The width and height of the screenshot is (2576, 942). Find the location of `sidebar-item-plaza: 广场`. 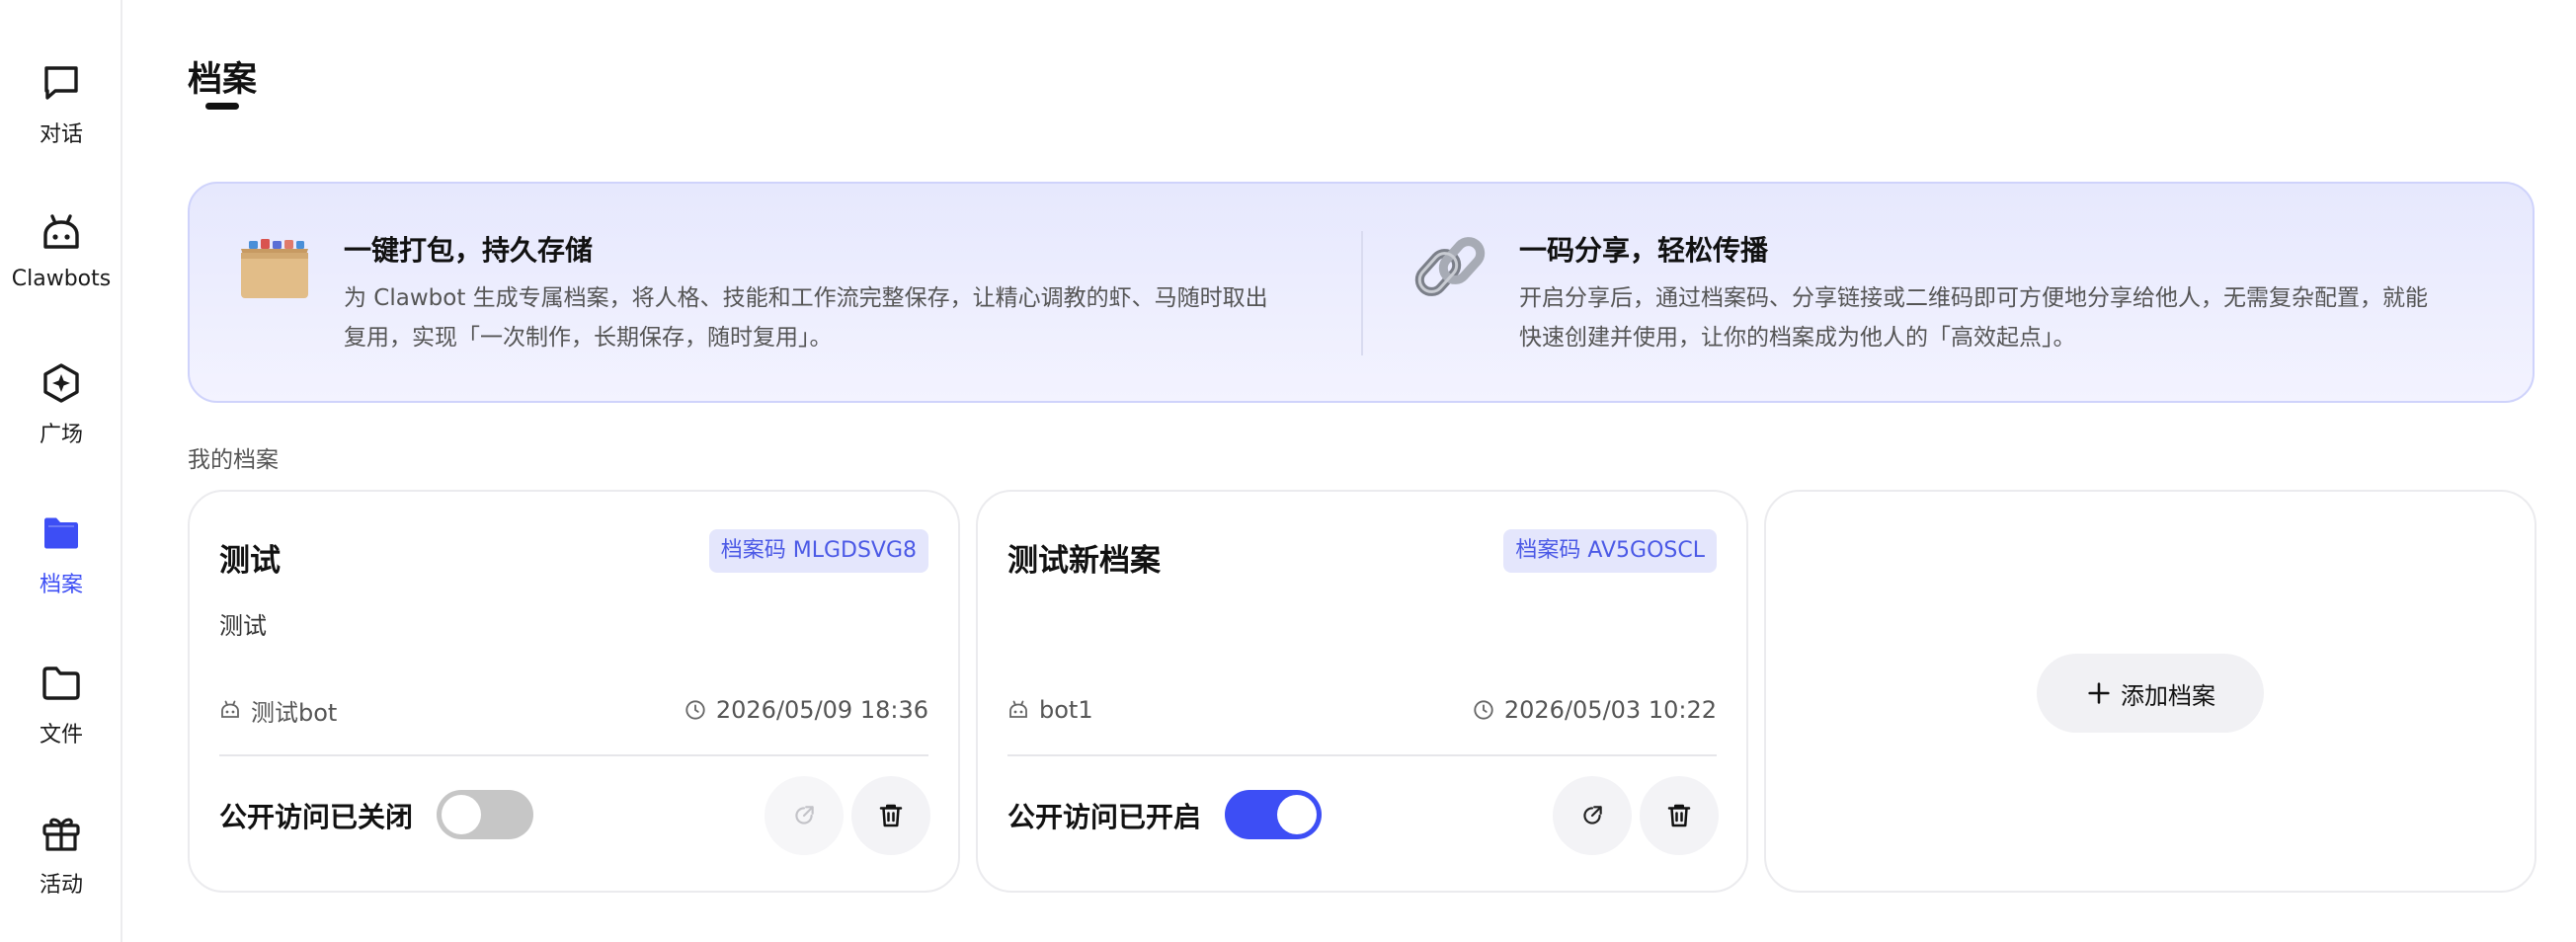

sidebar-item-plaza: 广场 is located at coordinates (61, 420).